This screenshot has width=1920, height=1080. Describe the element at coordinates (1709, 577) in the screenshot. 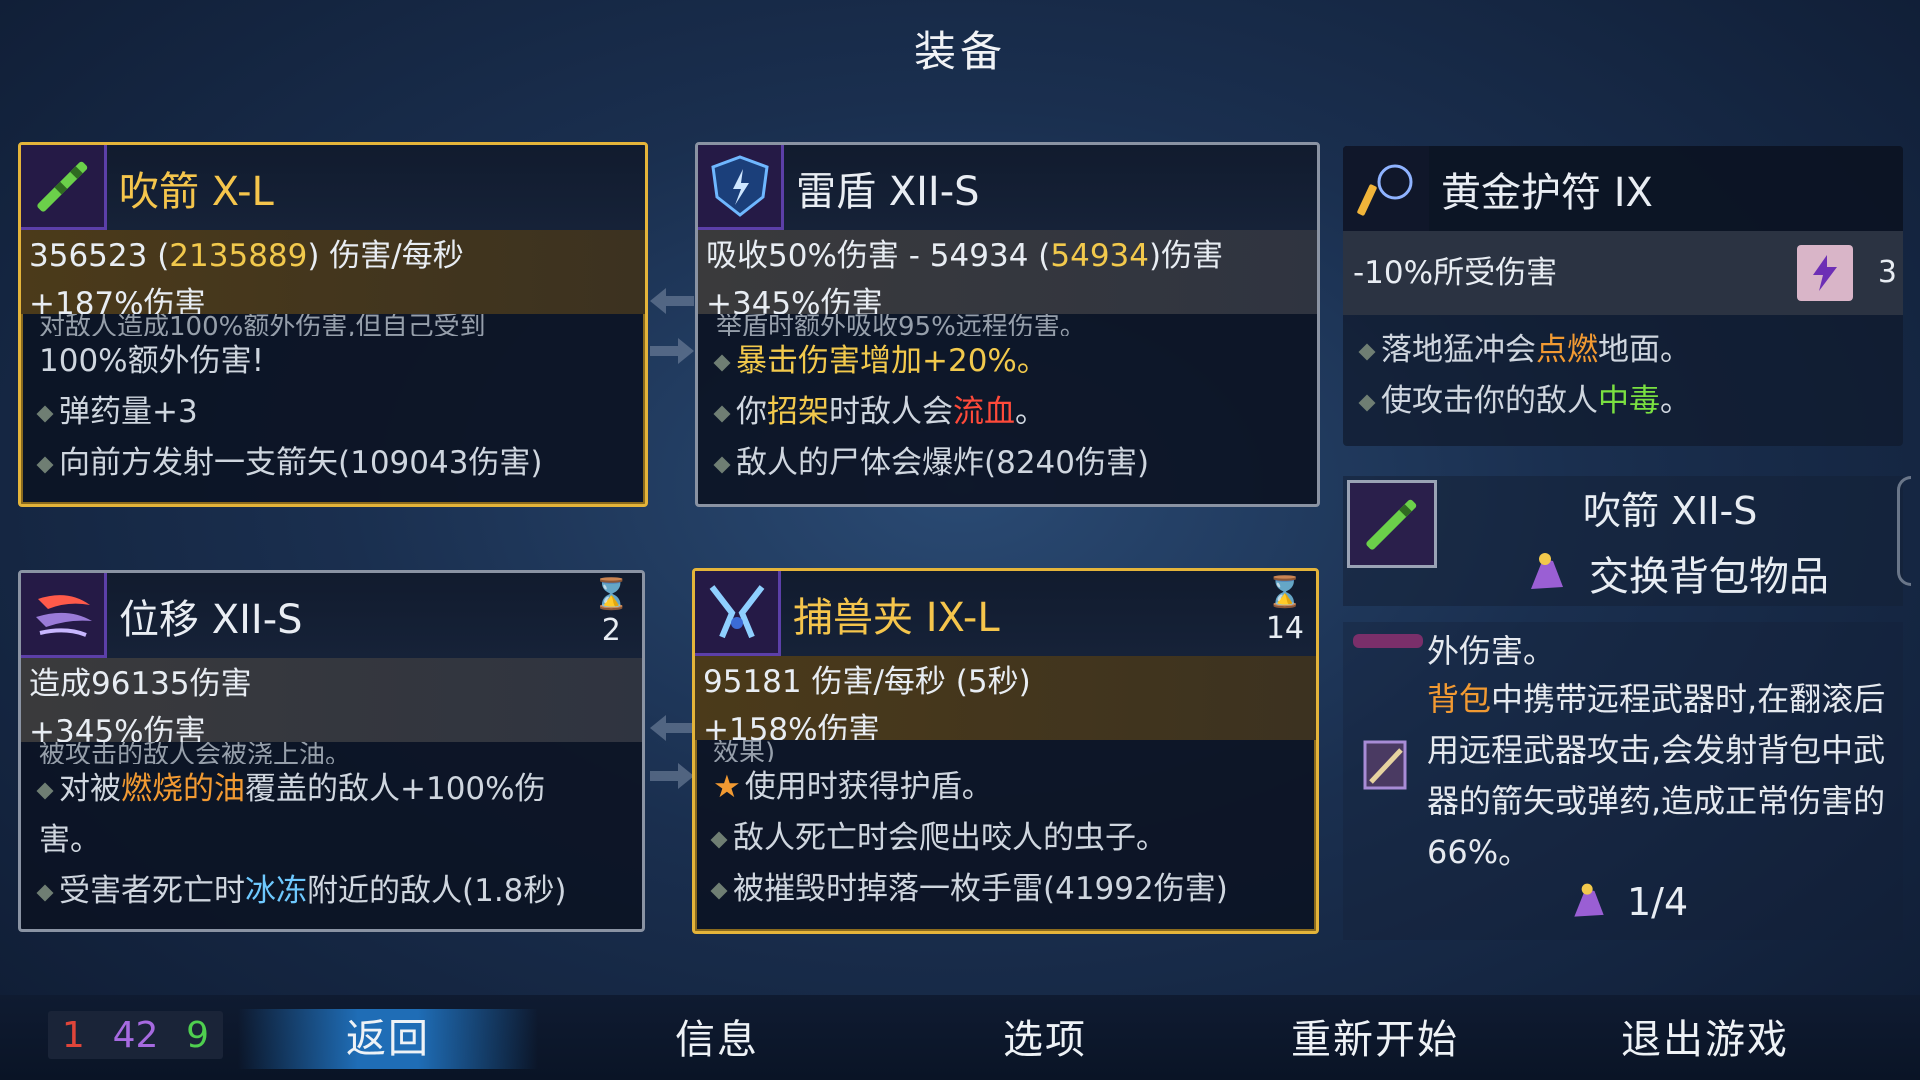

I see `swap-action-label: 交换背包物品` at that location.